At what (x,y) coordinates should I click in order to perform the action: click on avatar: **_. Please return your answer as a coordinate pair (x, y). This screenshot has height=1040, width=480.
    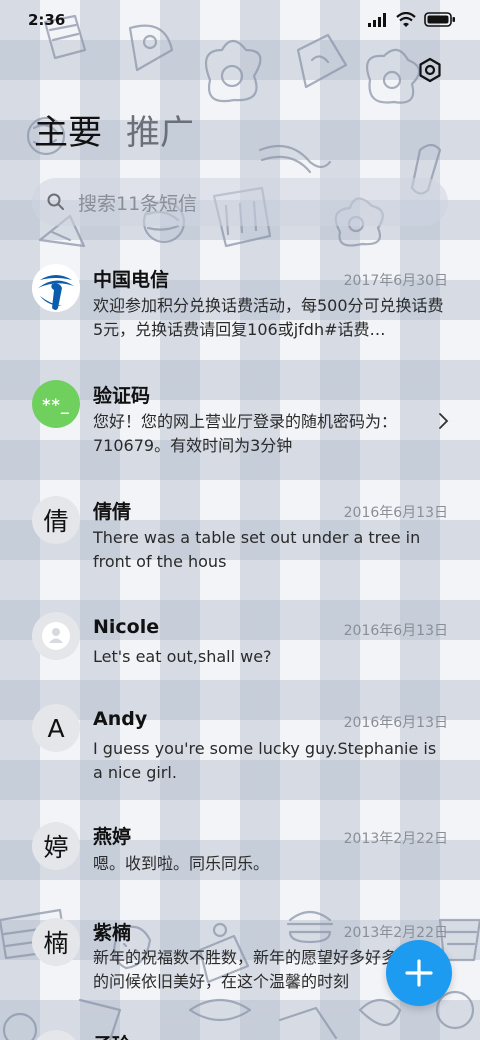
    Looking at the image, I should click on (56, 404).